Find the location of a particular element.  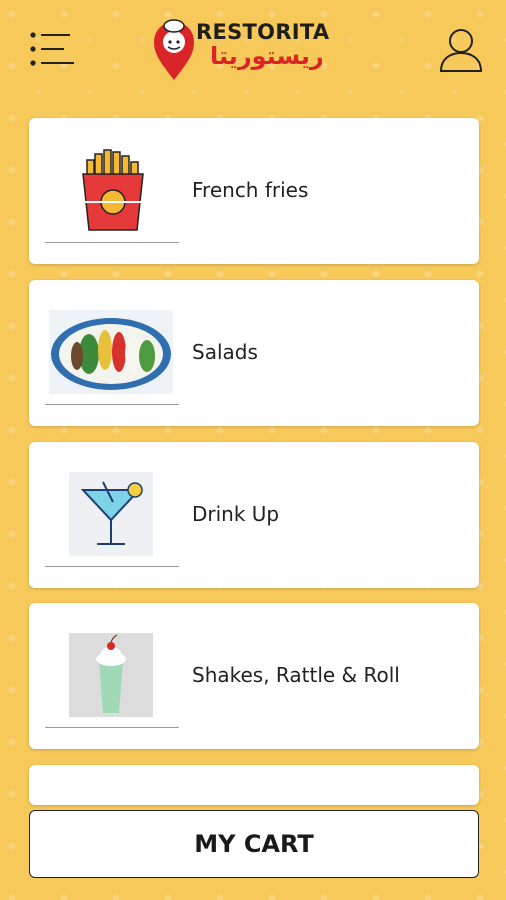

hamburger-menu-icon is located at coordinates (53, 50).